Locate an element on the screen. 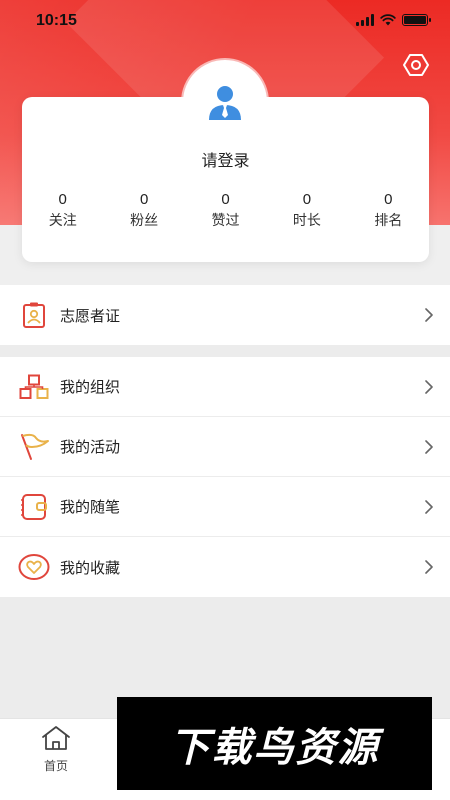  status-icons is located at coordinates (393, 20).